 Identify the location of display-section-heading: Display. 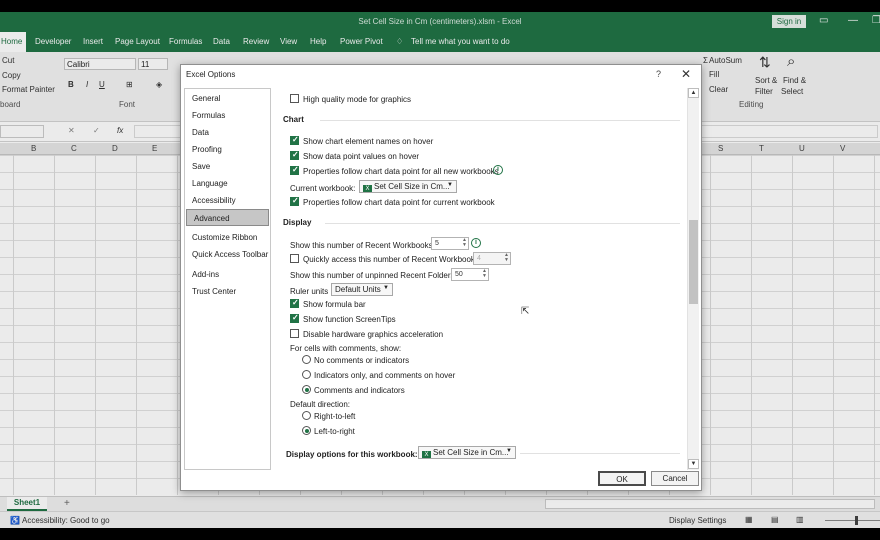
(297, 222).